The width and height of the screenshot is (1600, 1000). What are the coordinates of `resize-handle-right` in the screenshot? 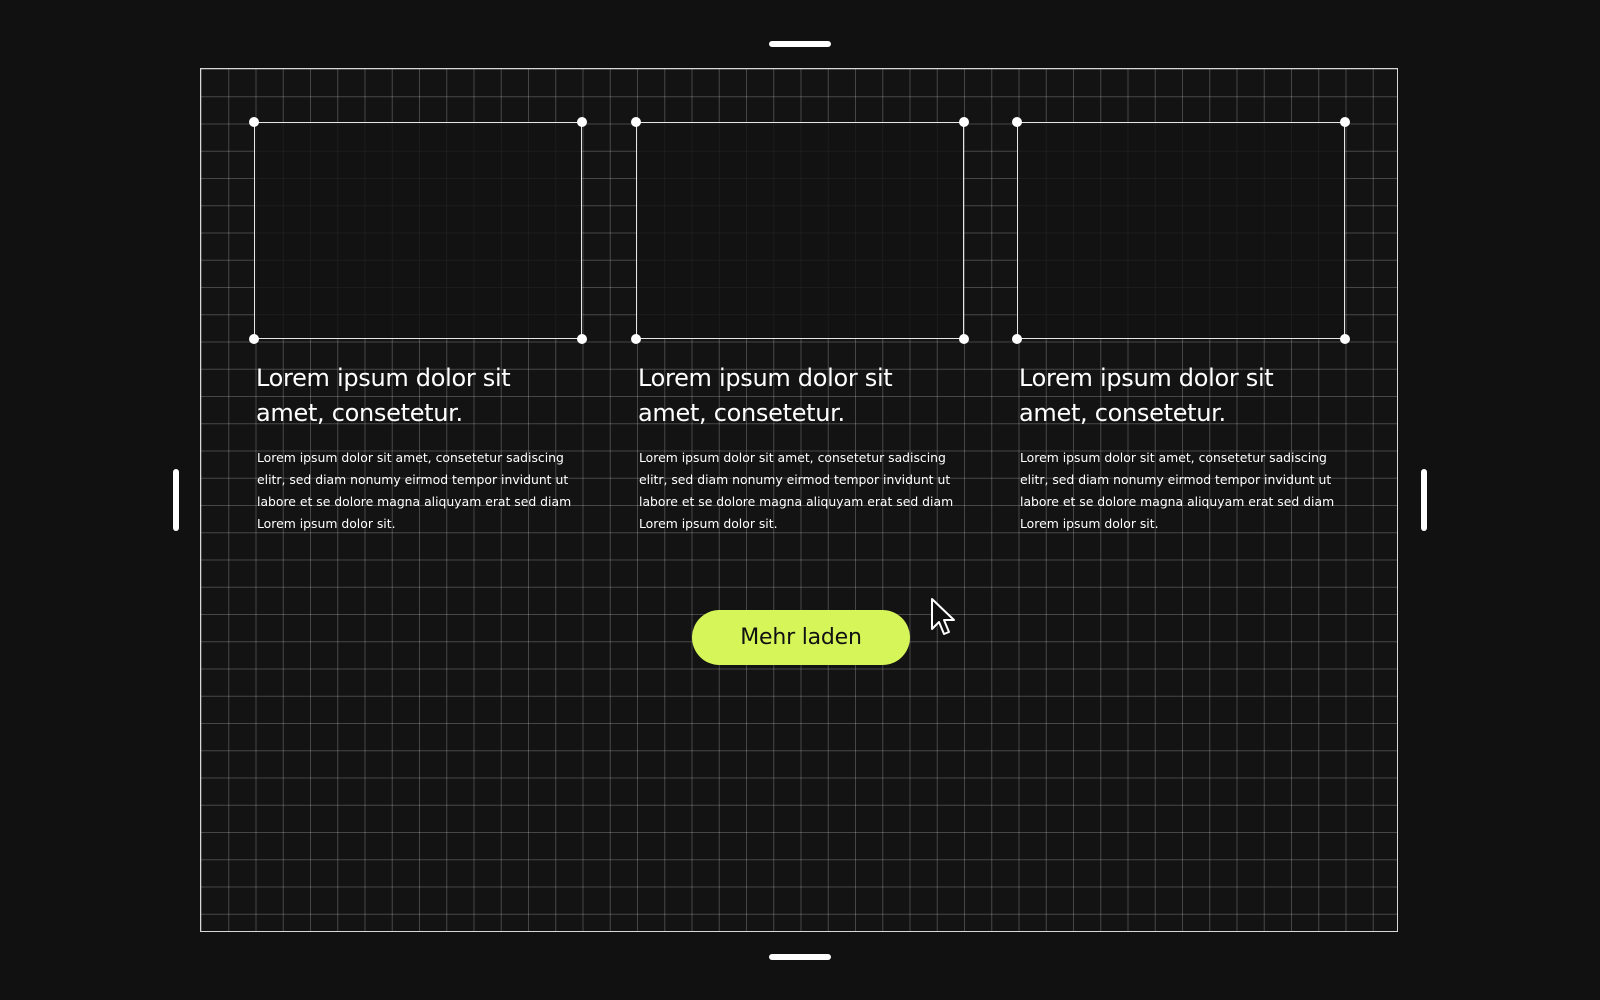 It's located at (1424, 500).